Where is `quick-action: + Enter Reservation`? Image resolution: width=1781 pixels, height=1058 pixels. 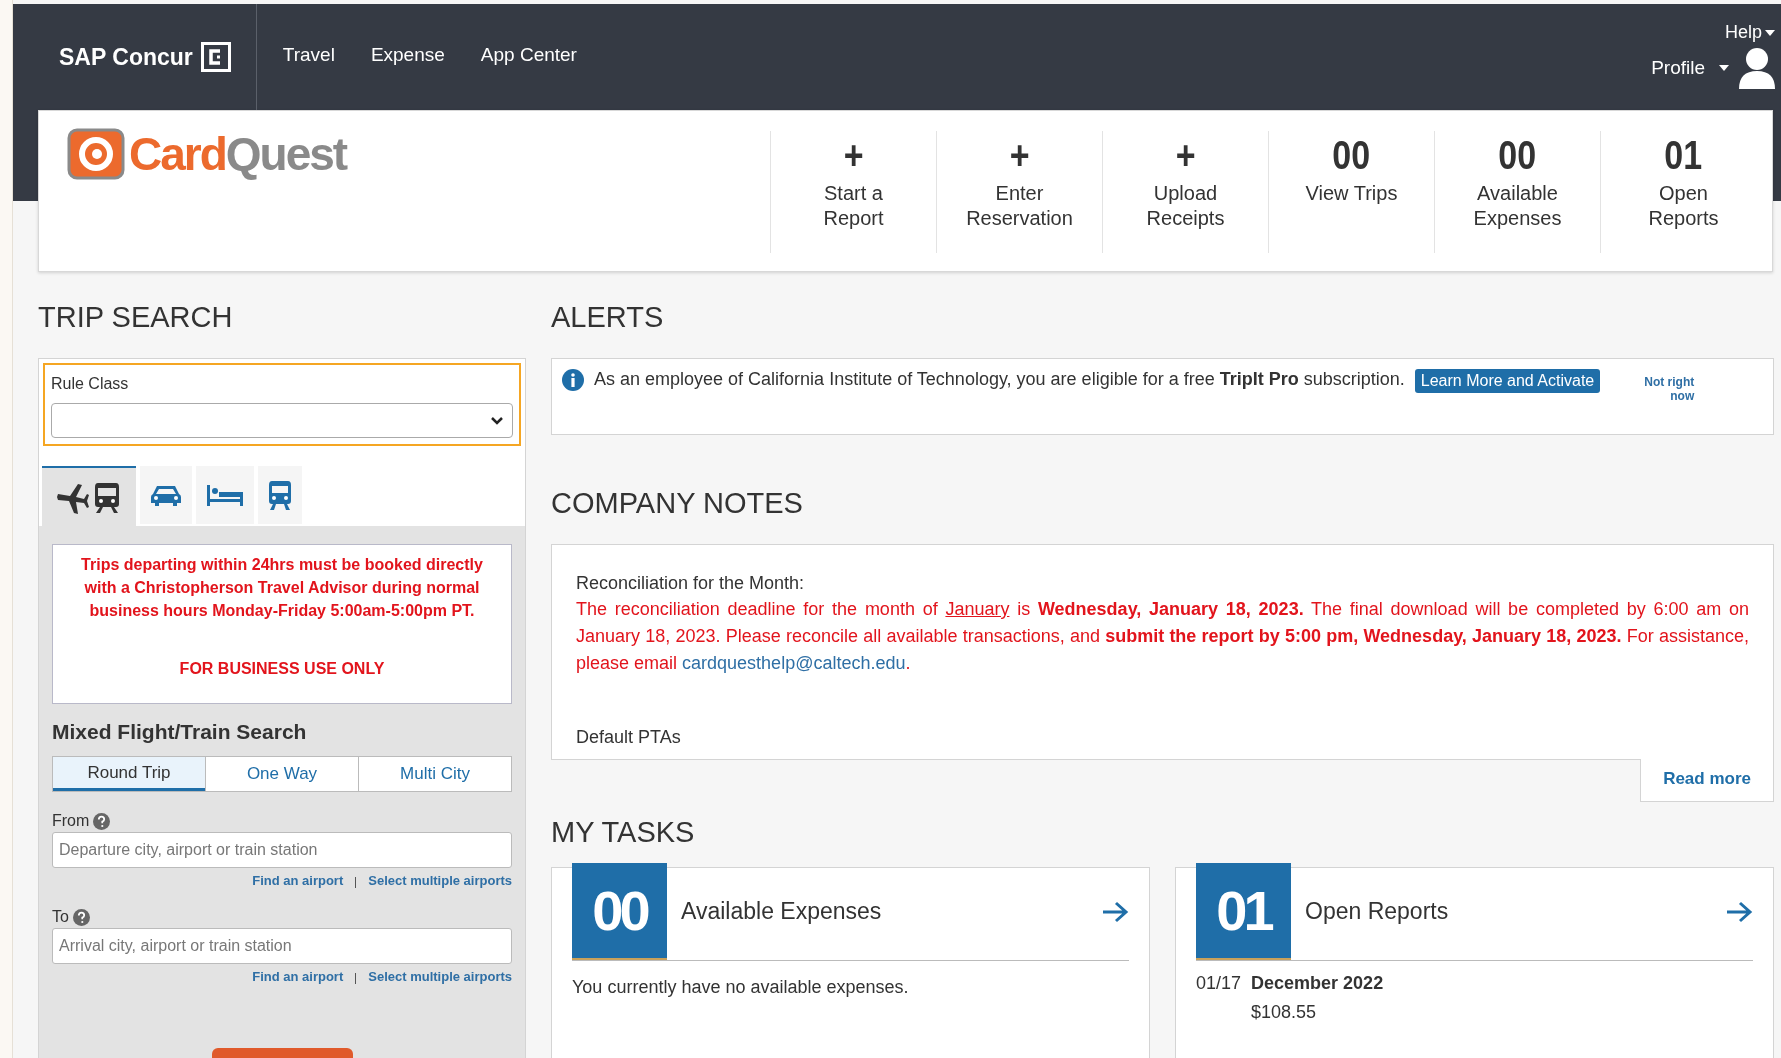 quick-action: + Enter Reservation is located at coordinates (1019, 192).